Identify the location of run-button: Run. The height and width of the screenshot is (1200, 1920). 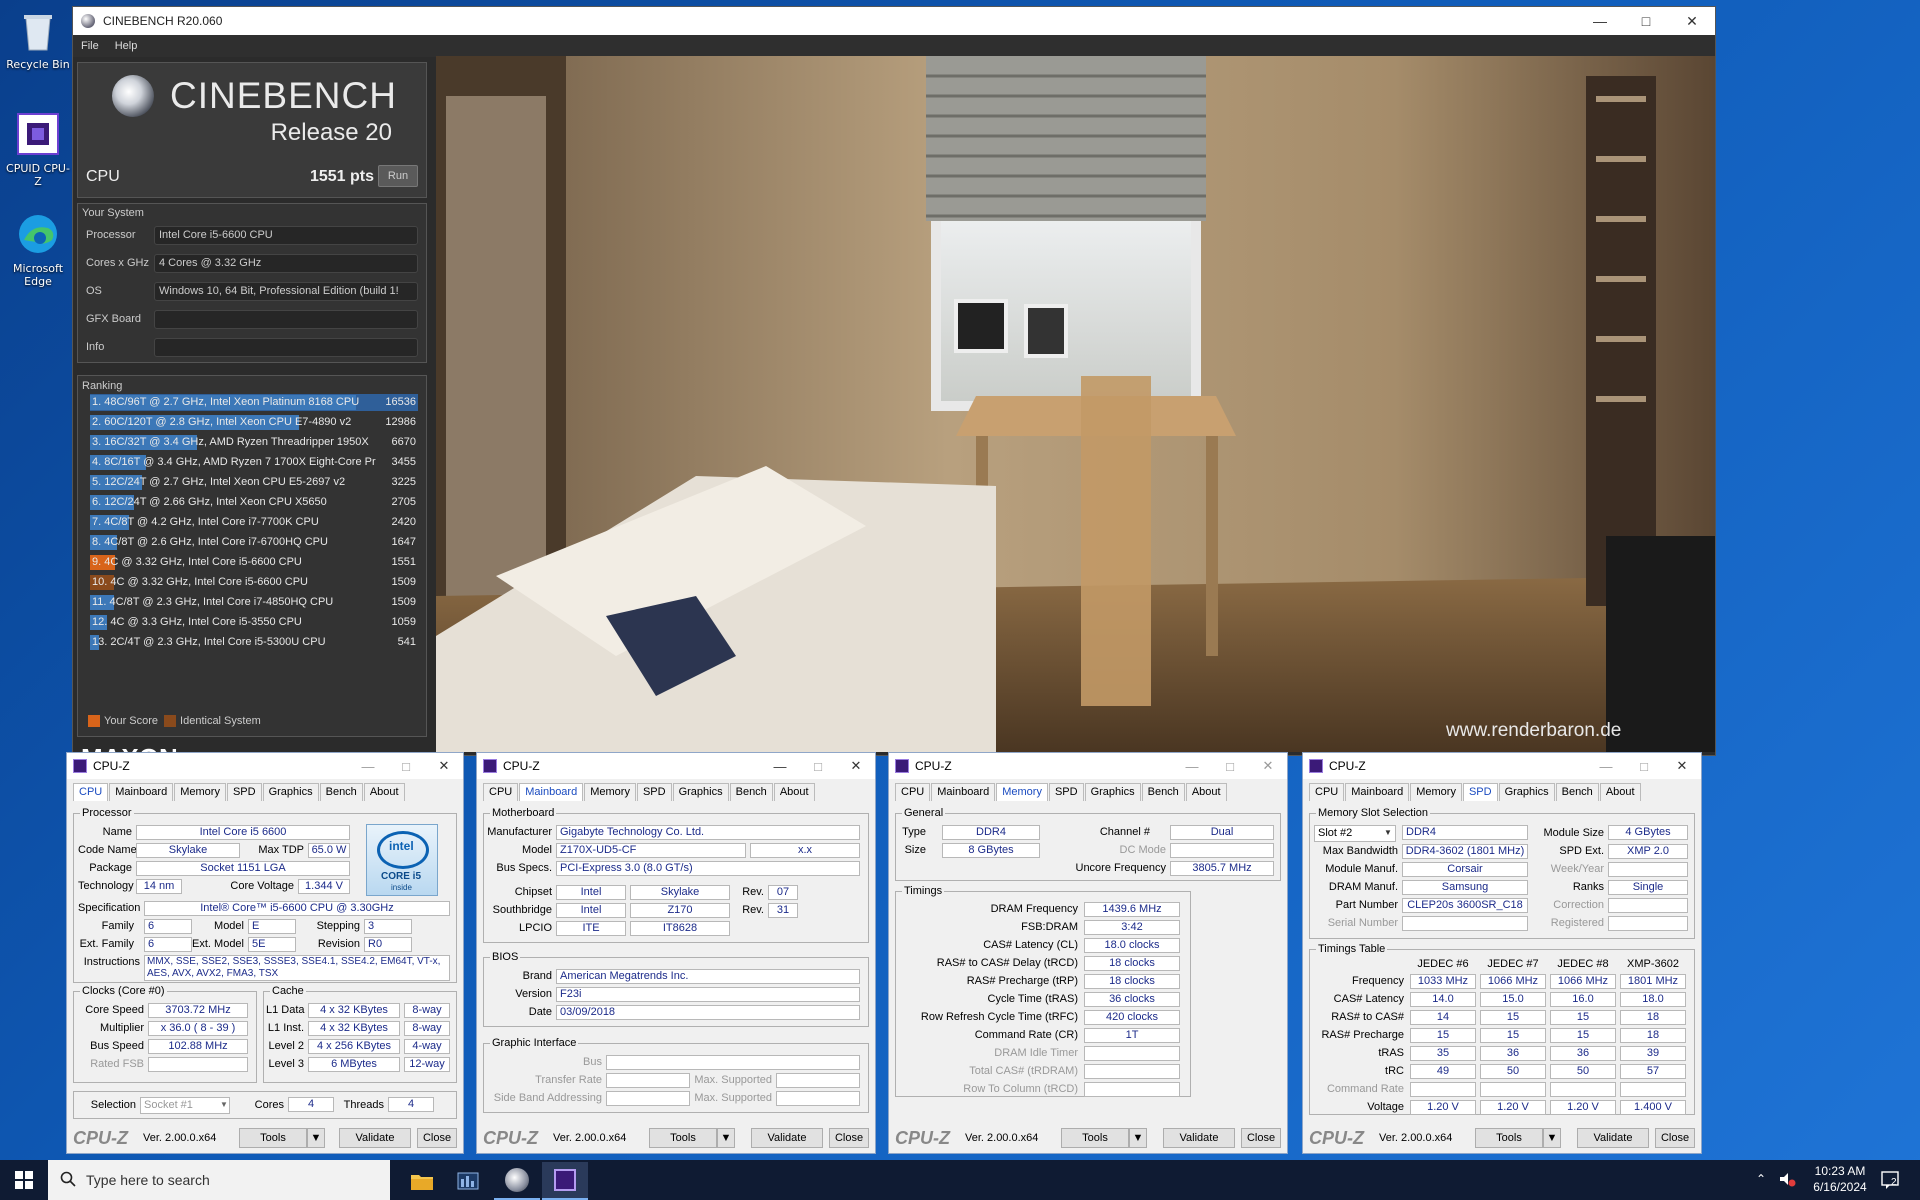
(398, 176).